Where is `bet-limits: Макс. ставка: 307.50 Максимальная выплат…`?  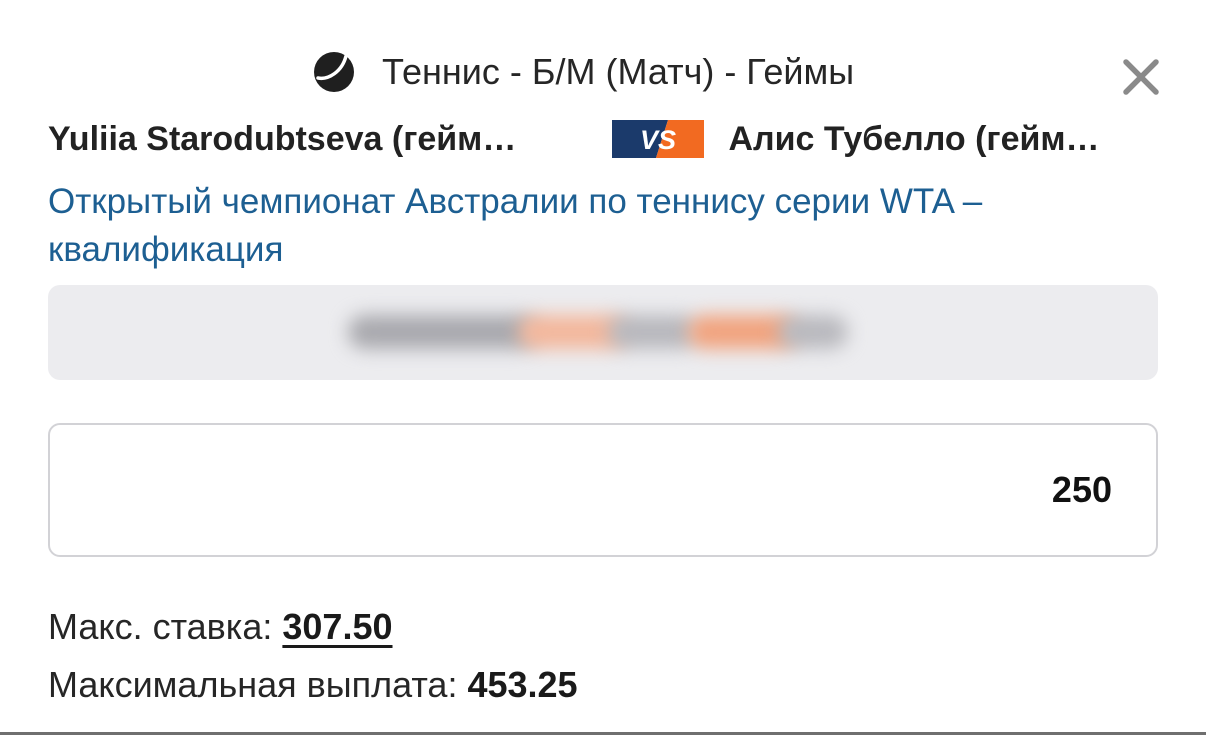 bet-limits: Макс. ставка: 307.50 Максимальная выплат… is located at coordinates (313, 656).